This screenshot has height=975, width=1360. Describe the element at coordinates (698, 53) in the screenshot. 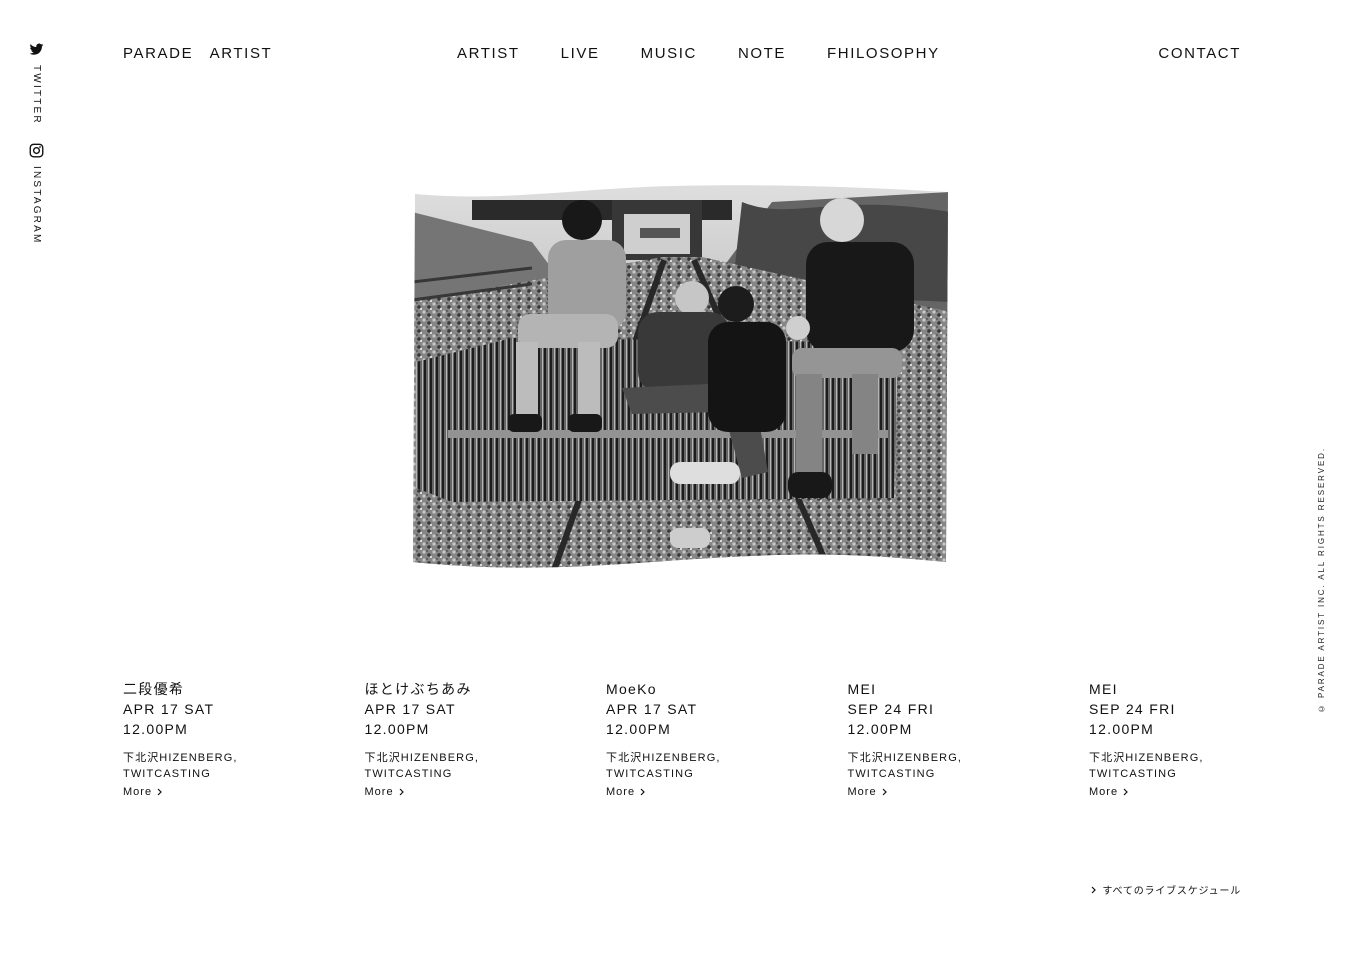

I see `main-nav: ARTIST LIVE MUSIC NOTE FHILOSOPHY` at that location.